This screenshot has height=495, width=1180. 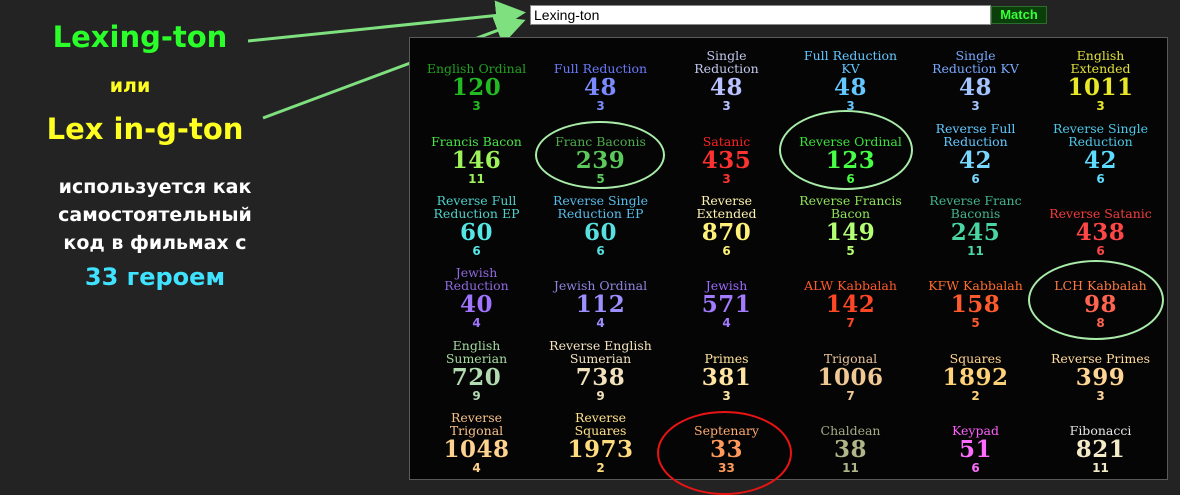 I want to click on cipher-value: 245, so click(x=975, y=232).